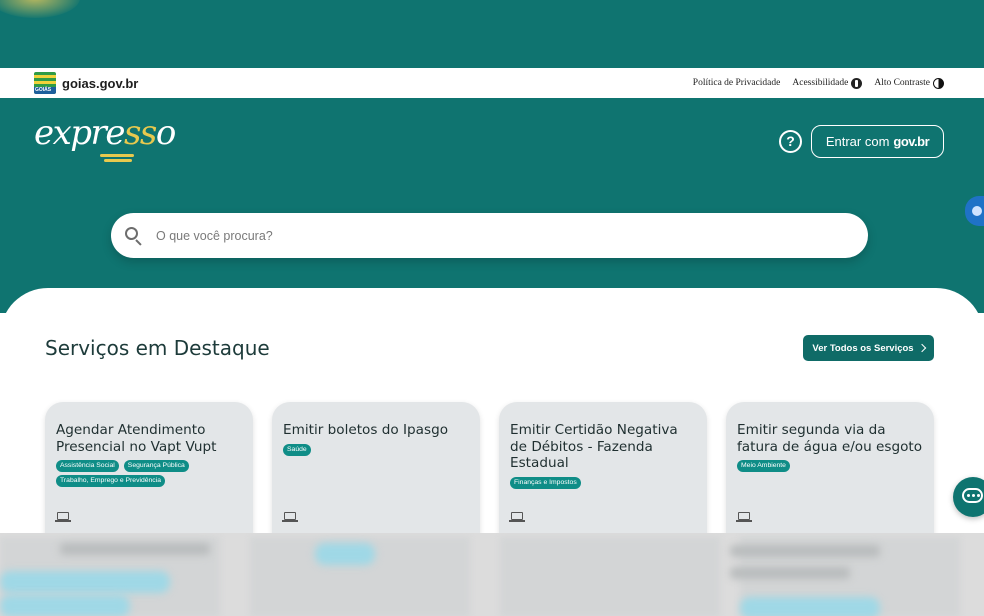 The image size is (984, 616). I want to click on expresso-logo: expresso, so click(105, 133).